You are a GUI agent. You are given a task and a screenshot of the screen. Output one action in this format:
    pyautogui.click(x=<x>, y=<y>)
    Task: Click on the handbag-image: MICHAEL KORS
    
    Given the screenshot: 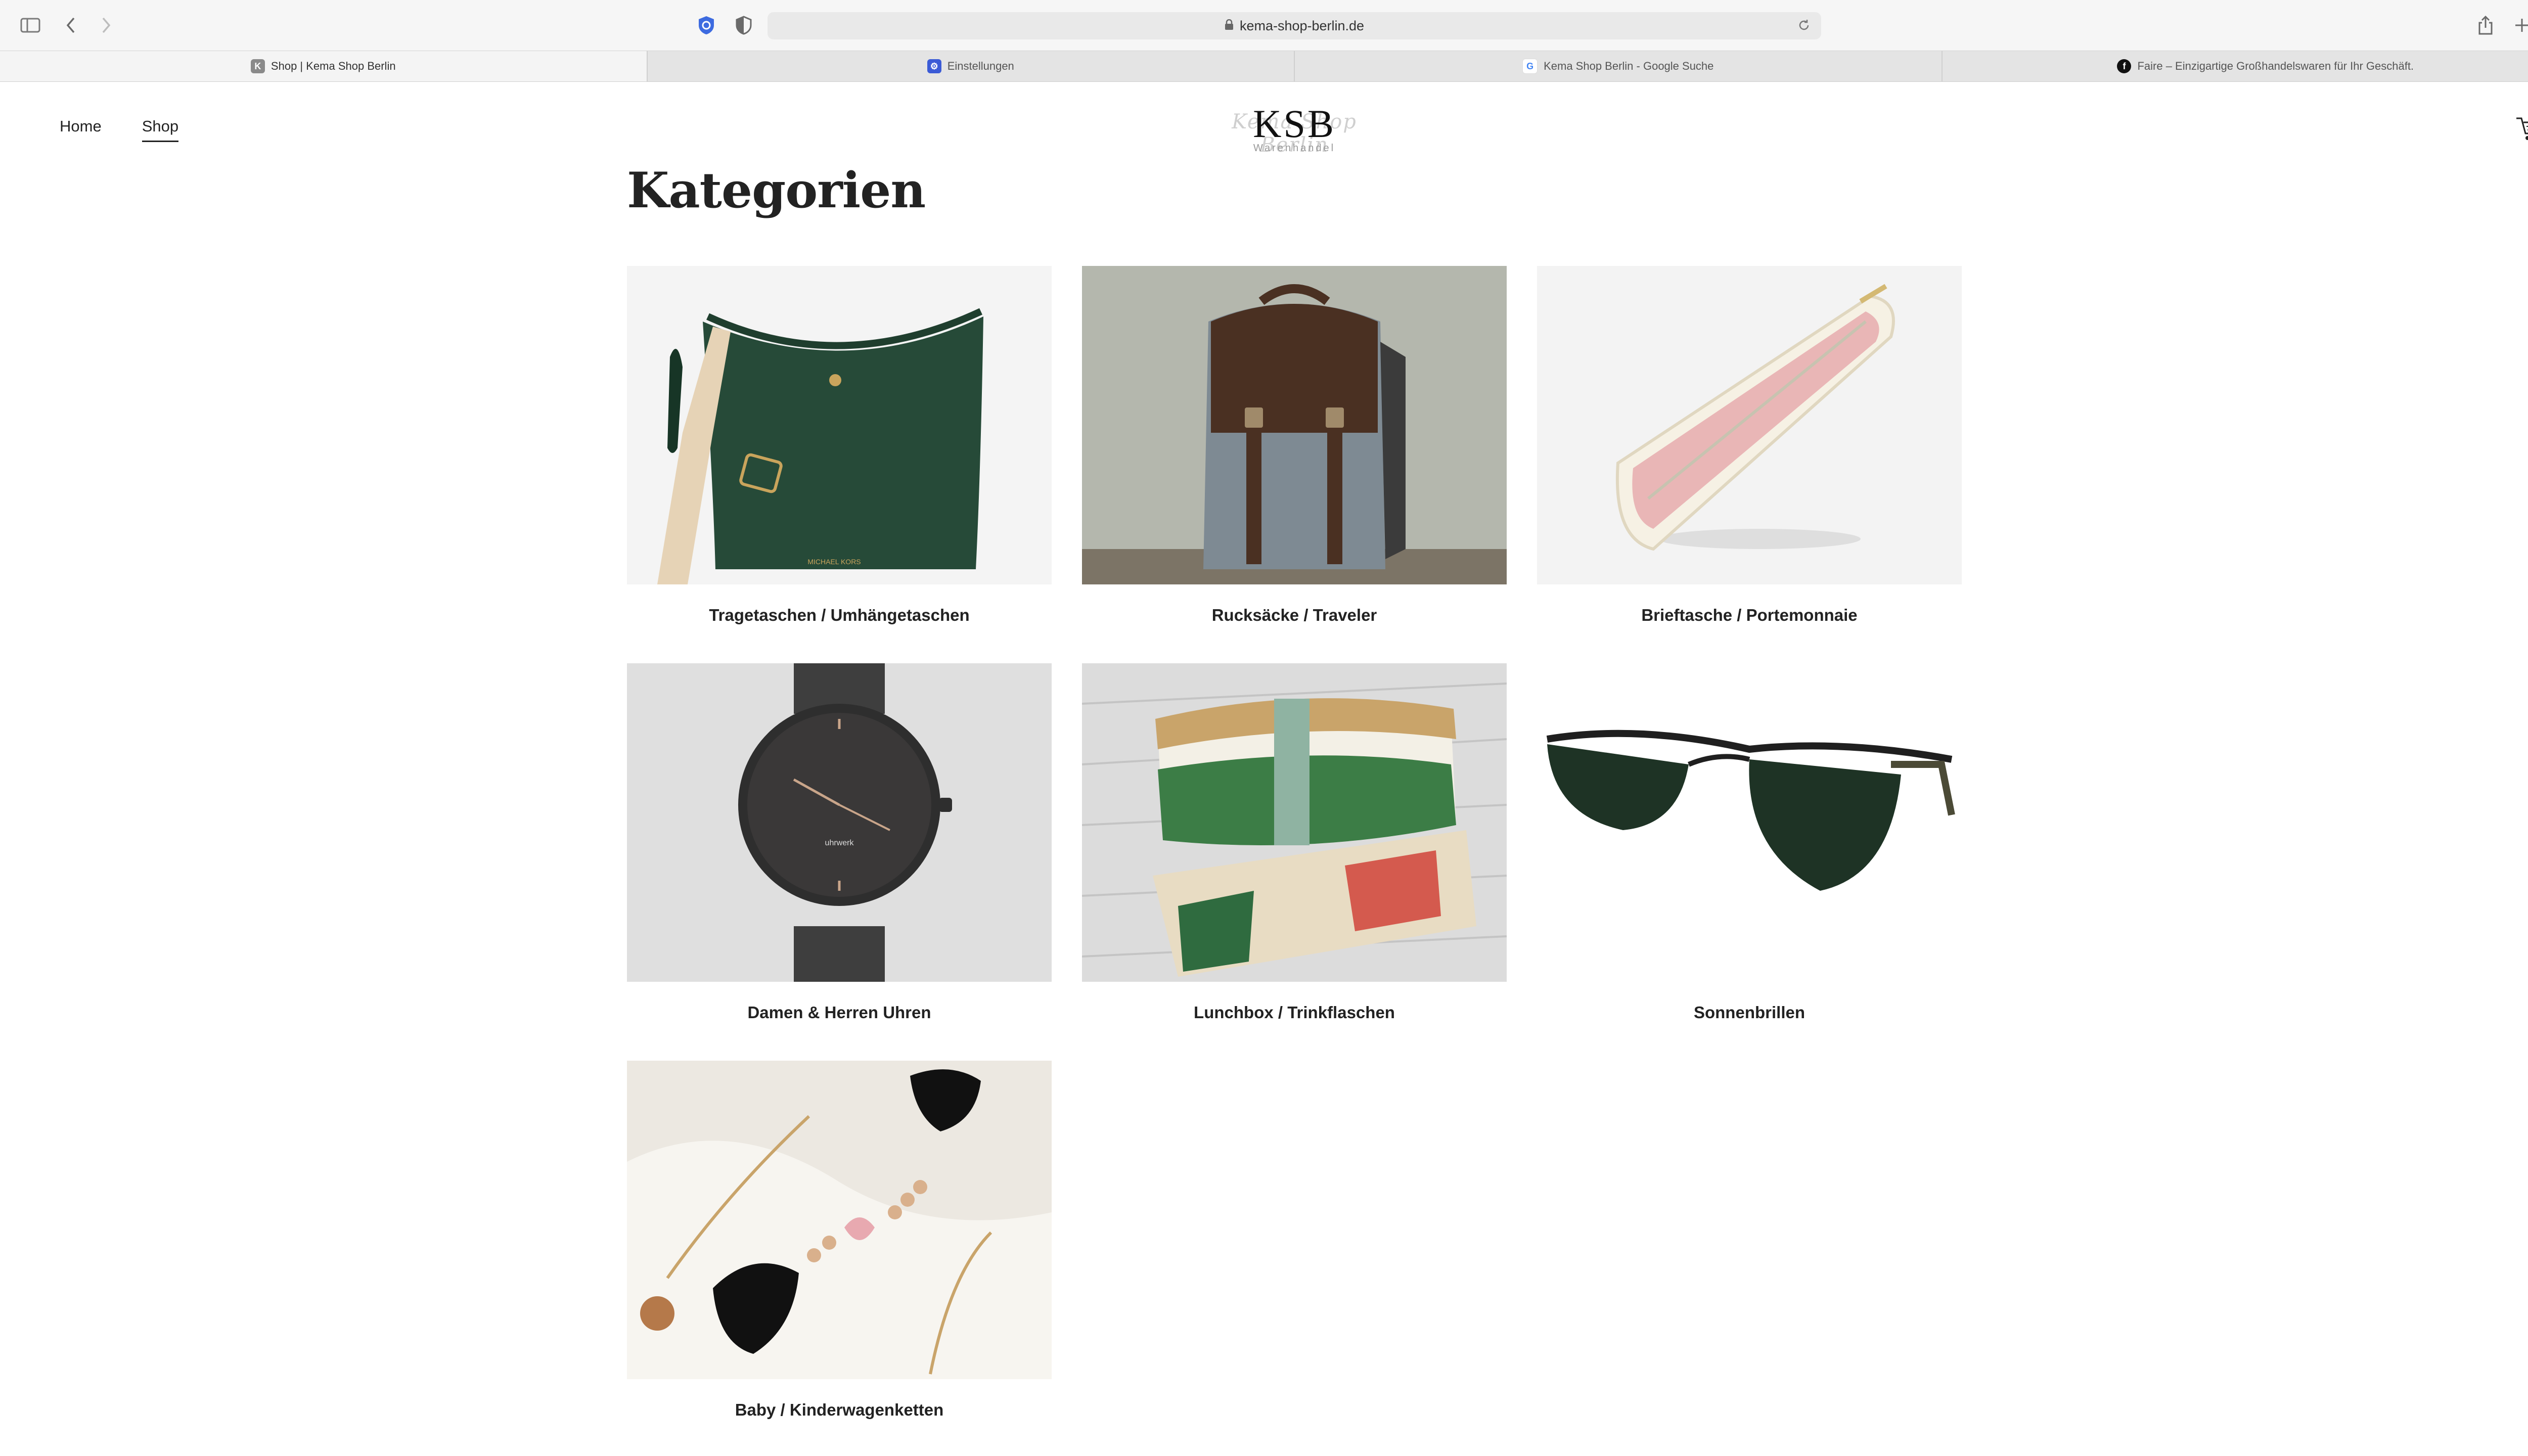 What is the action you would take?
    pyautogui.click(x=840, y=425)
    